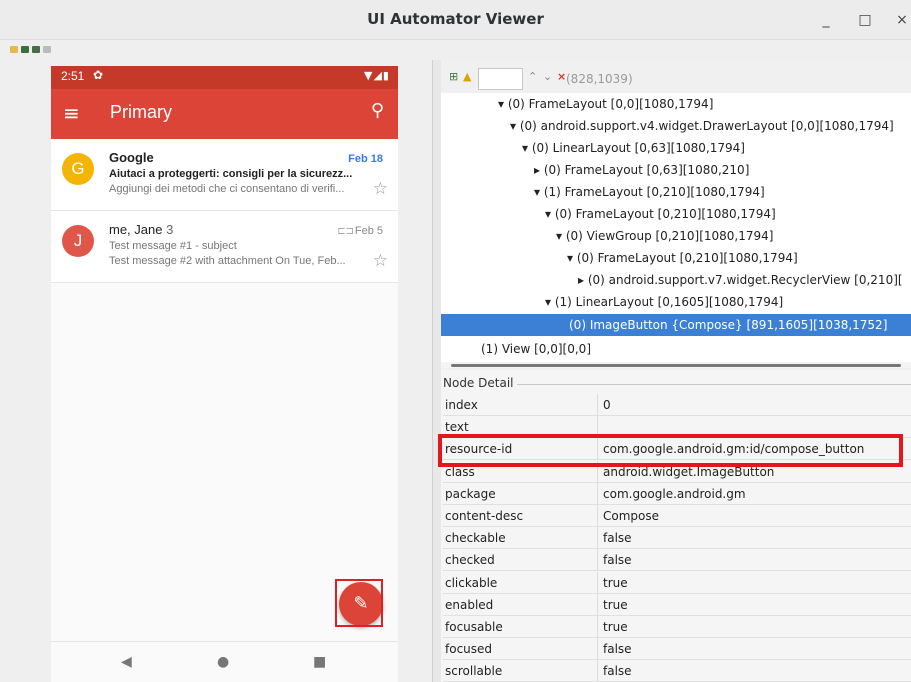  I want to click on property-row: focusable true, so click(677, 627).